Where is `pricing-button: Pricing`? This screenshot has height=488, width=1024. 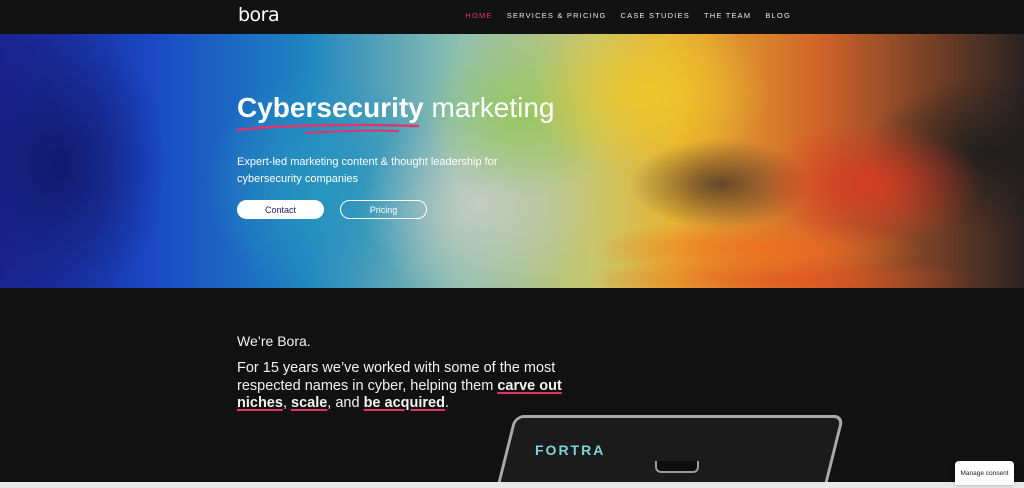
pricing-button: Pricing is located at coordinates (383, 209).